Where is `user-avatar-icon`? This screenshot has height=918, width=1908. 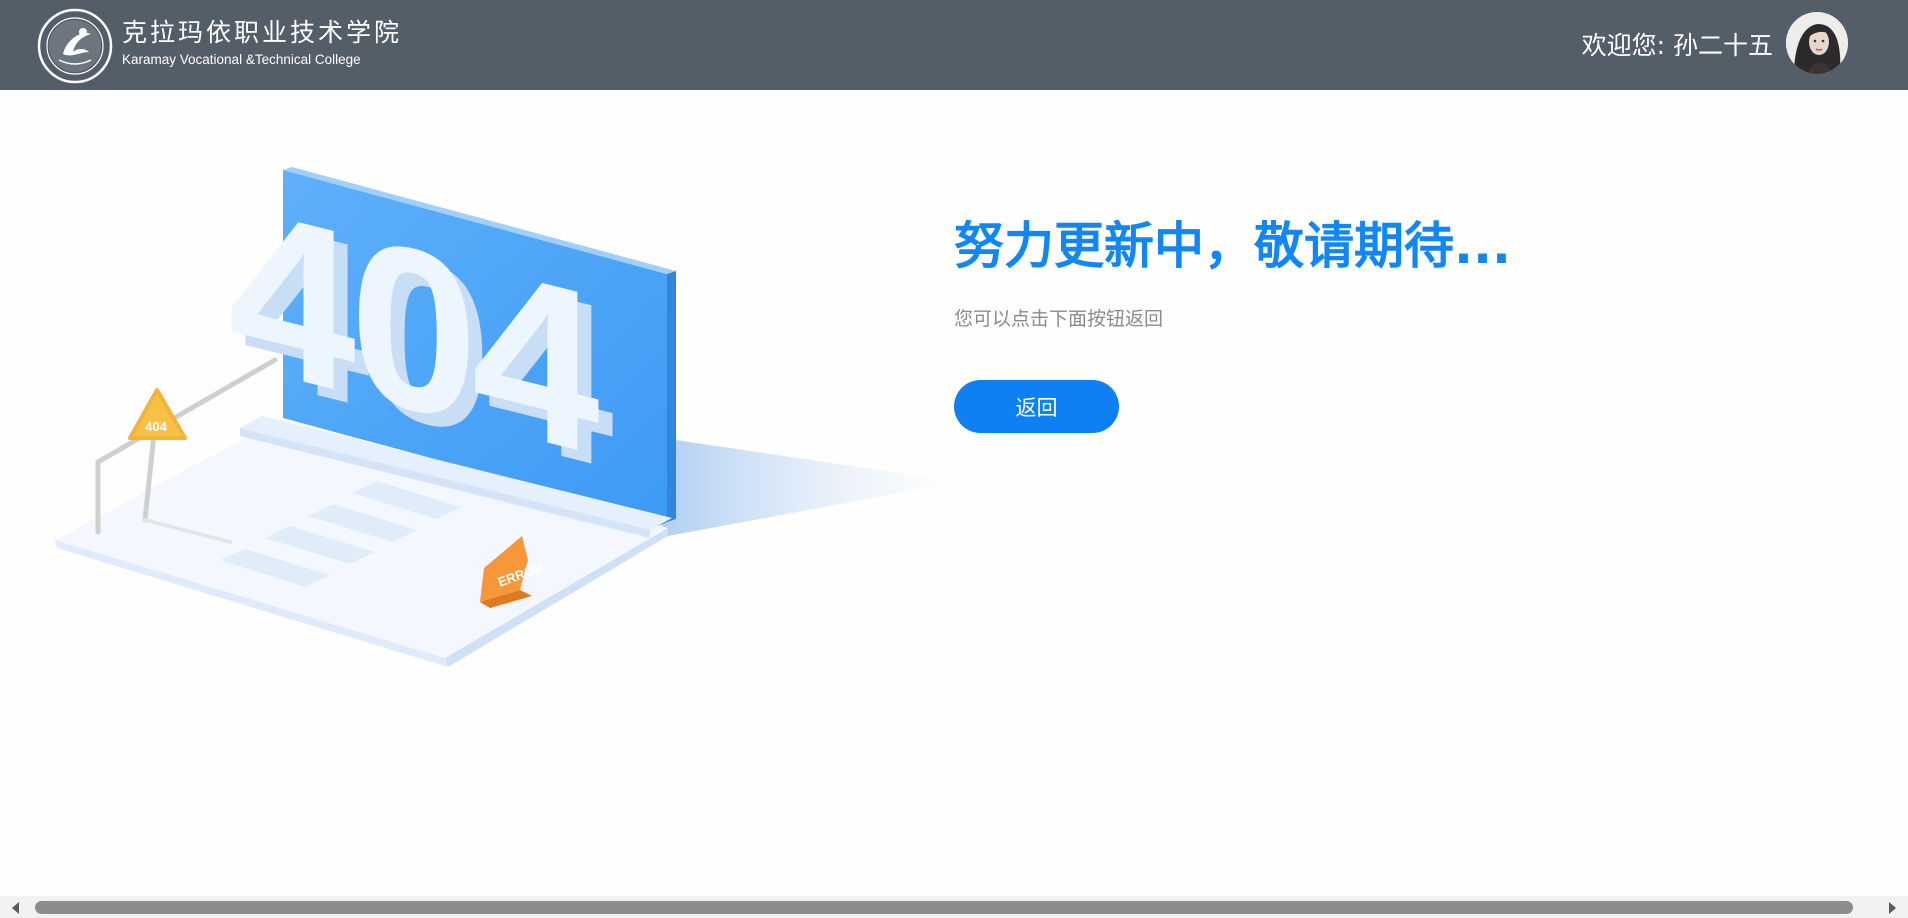
user-avatar-icon is located at coordinates (1817, 43).